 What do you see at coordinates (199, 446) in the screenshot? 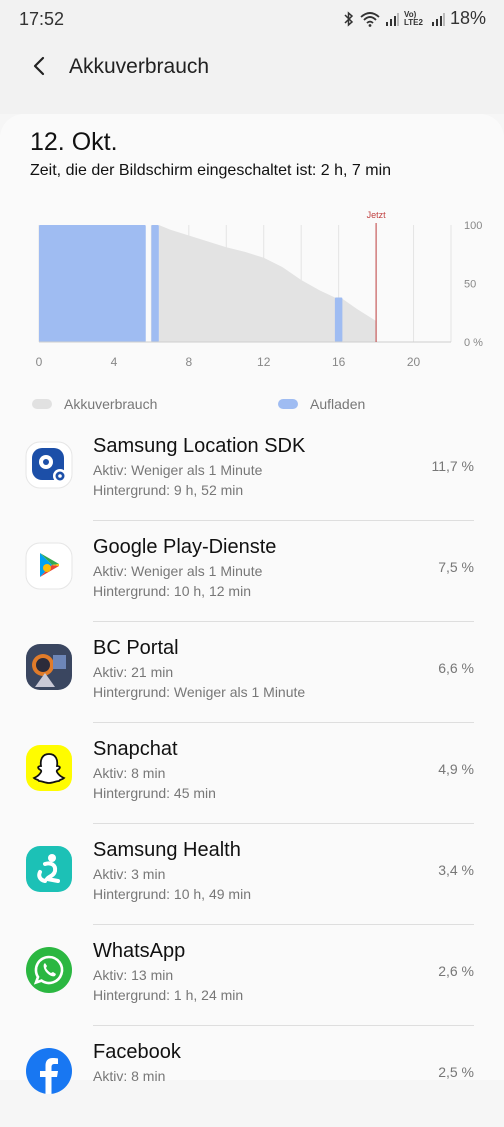
I see `app-name: Samsung Location SDK` at bounding box center [199, 446].